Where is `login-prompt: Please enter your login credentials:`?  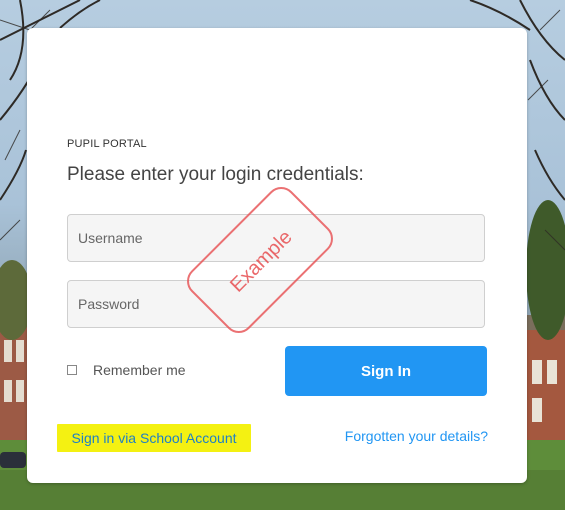
login-prompt: Please enter your login credentials: is located at coordinates (215, 174).